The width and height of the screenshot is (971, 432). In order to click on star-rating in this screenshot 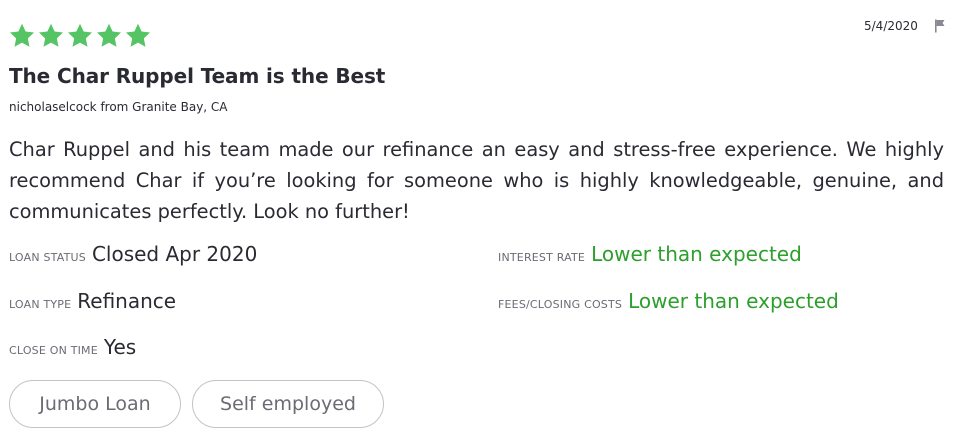, I will do `click(80, 36)`.